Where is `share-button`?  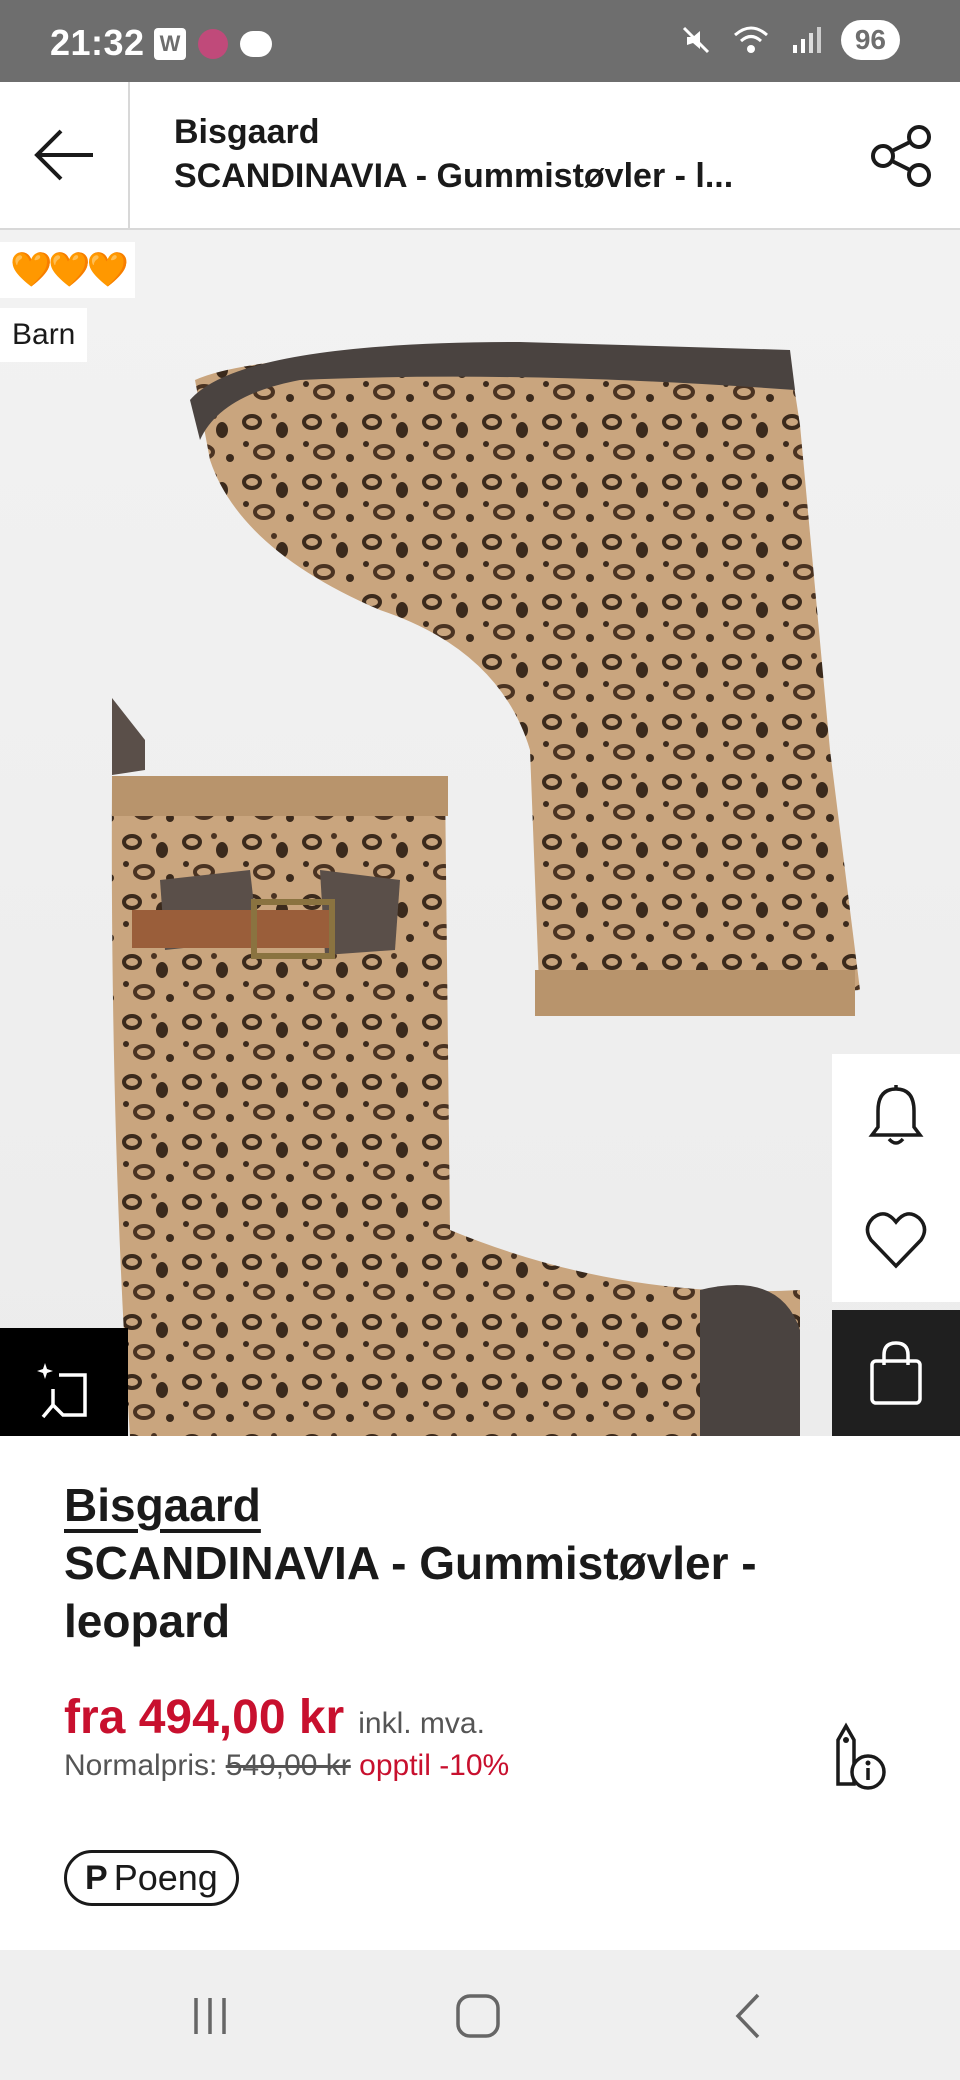
share-button is located at coordinates (902, 156).